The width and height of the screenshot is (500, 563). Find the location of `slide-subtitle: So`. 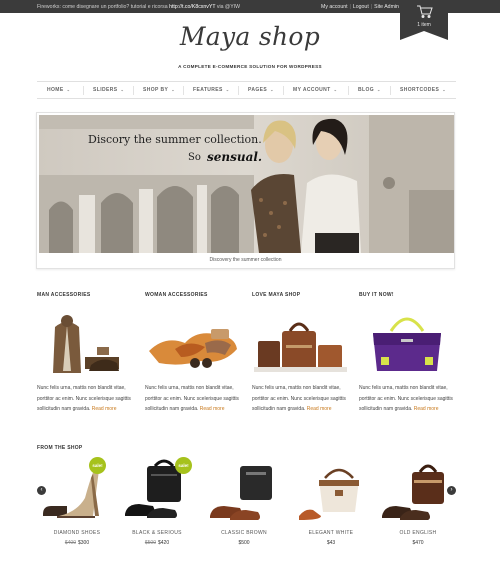

slide-subtitle: So is located at coordinates (194, 157).